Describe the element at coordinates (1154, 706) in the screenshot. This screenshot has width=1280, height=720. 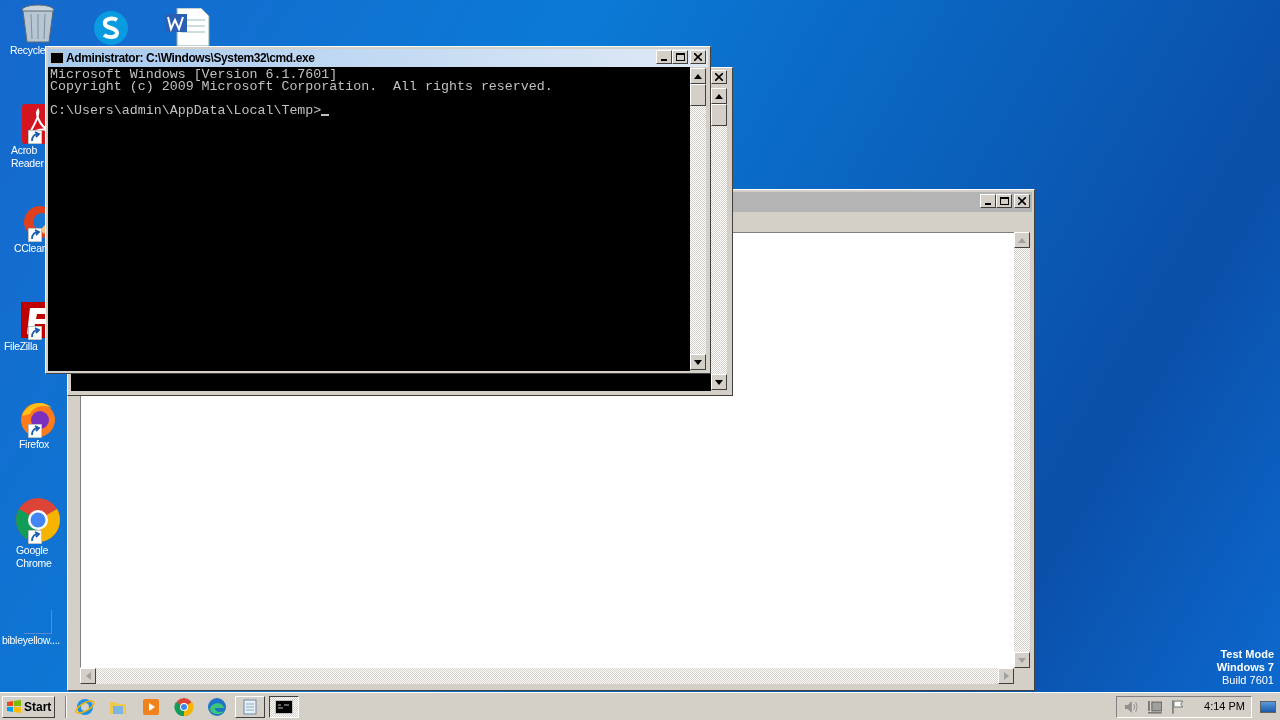
I see `network-icon` at that location.